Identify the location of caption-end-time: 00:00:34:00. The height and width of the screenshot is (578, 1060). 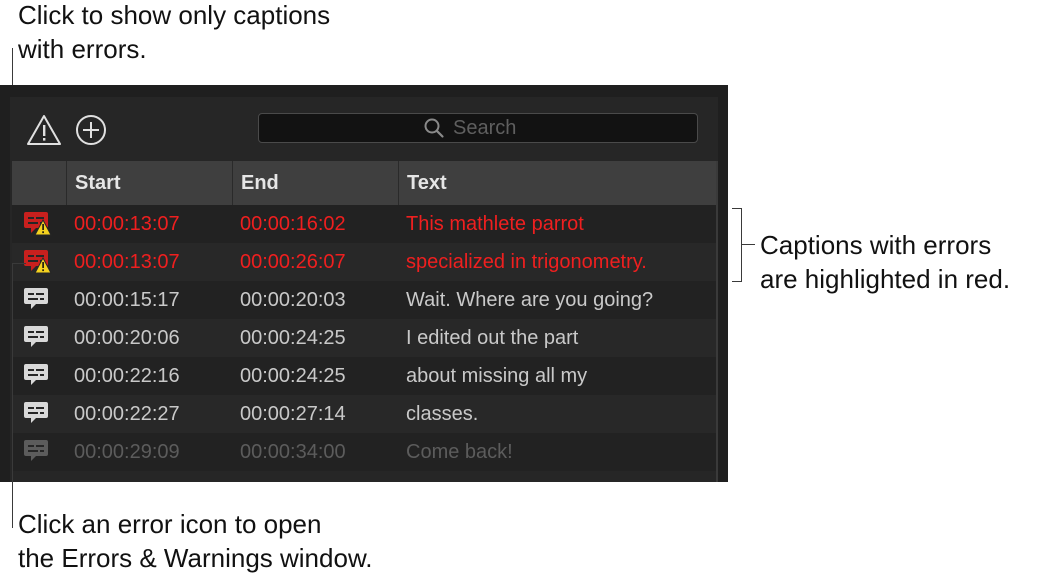
(293, 452).